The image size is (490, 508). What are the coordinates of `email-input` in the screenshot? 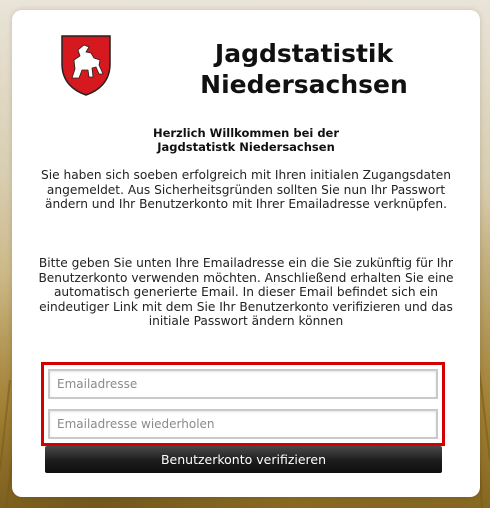 It's located at (243, 384).